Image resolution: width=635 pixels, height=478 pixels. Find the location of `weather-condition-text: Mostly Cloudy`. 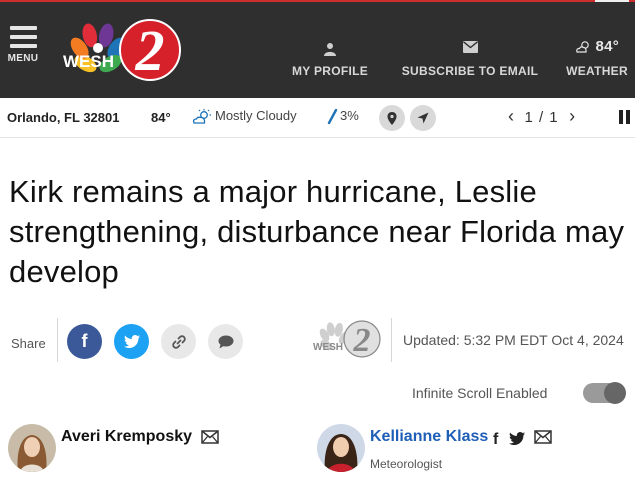

weather-condition-text: Mostly Cloudy is located at coordinates (256, 115).